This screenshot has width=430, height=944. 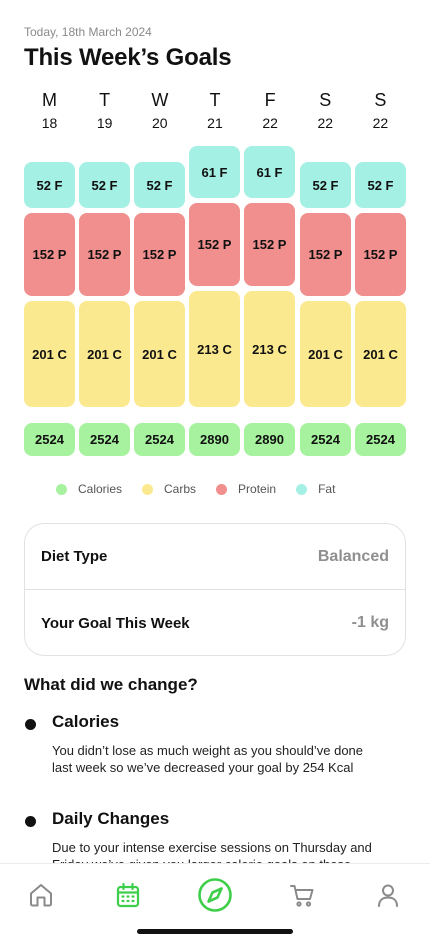 What do you see at coordinates (86, 721) in the screenshot?
I see `change-title: Calories` at bounding box center [86, 721].